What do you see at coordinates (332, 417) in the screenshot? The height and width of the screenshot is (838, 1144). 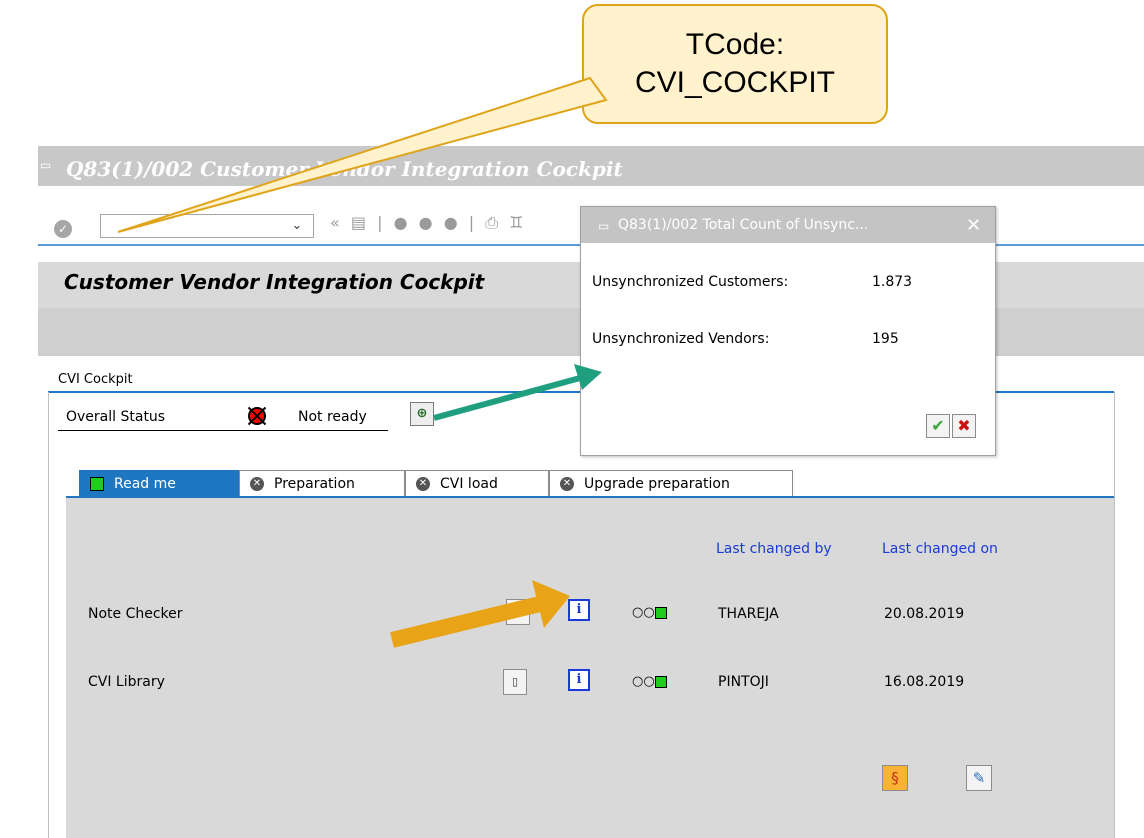 I see `overall-status-value: Not ready` at bounding box center [332, 417].